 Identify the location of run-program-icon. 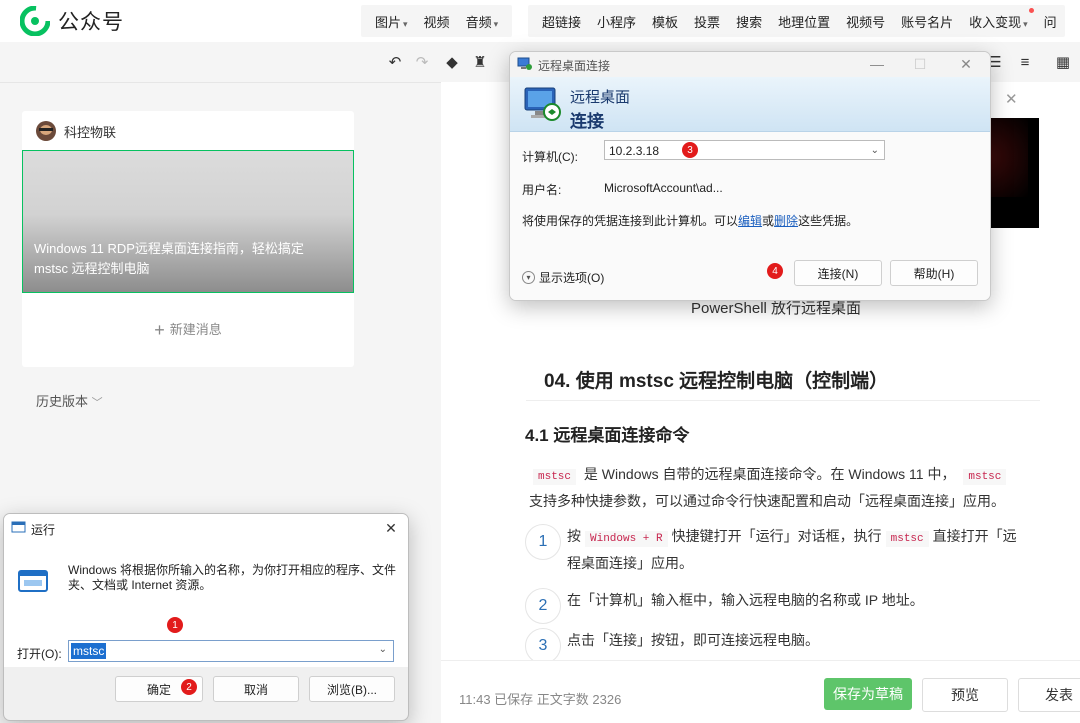
(33, 581).